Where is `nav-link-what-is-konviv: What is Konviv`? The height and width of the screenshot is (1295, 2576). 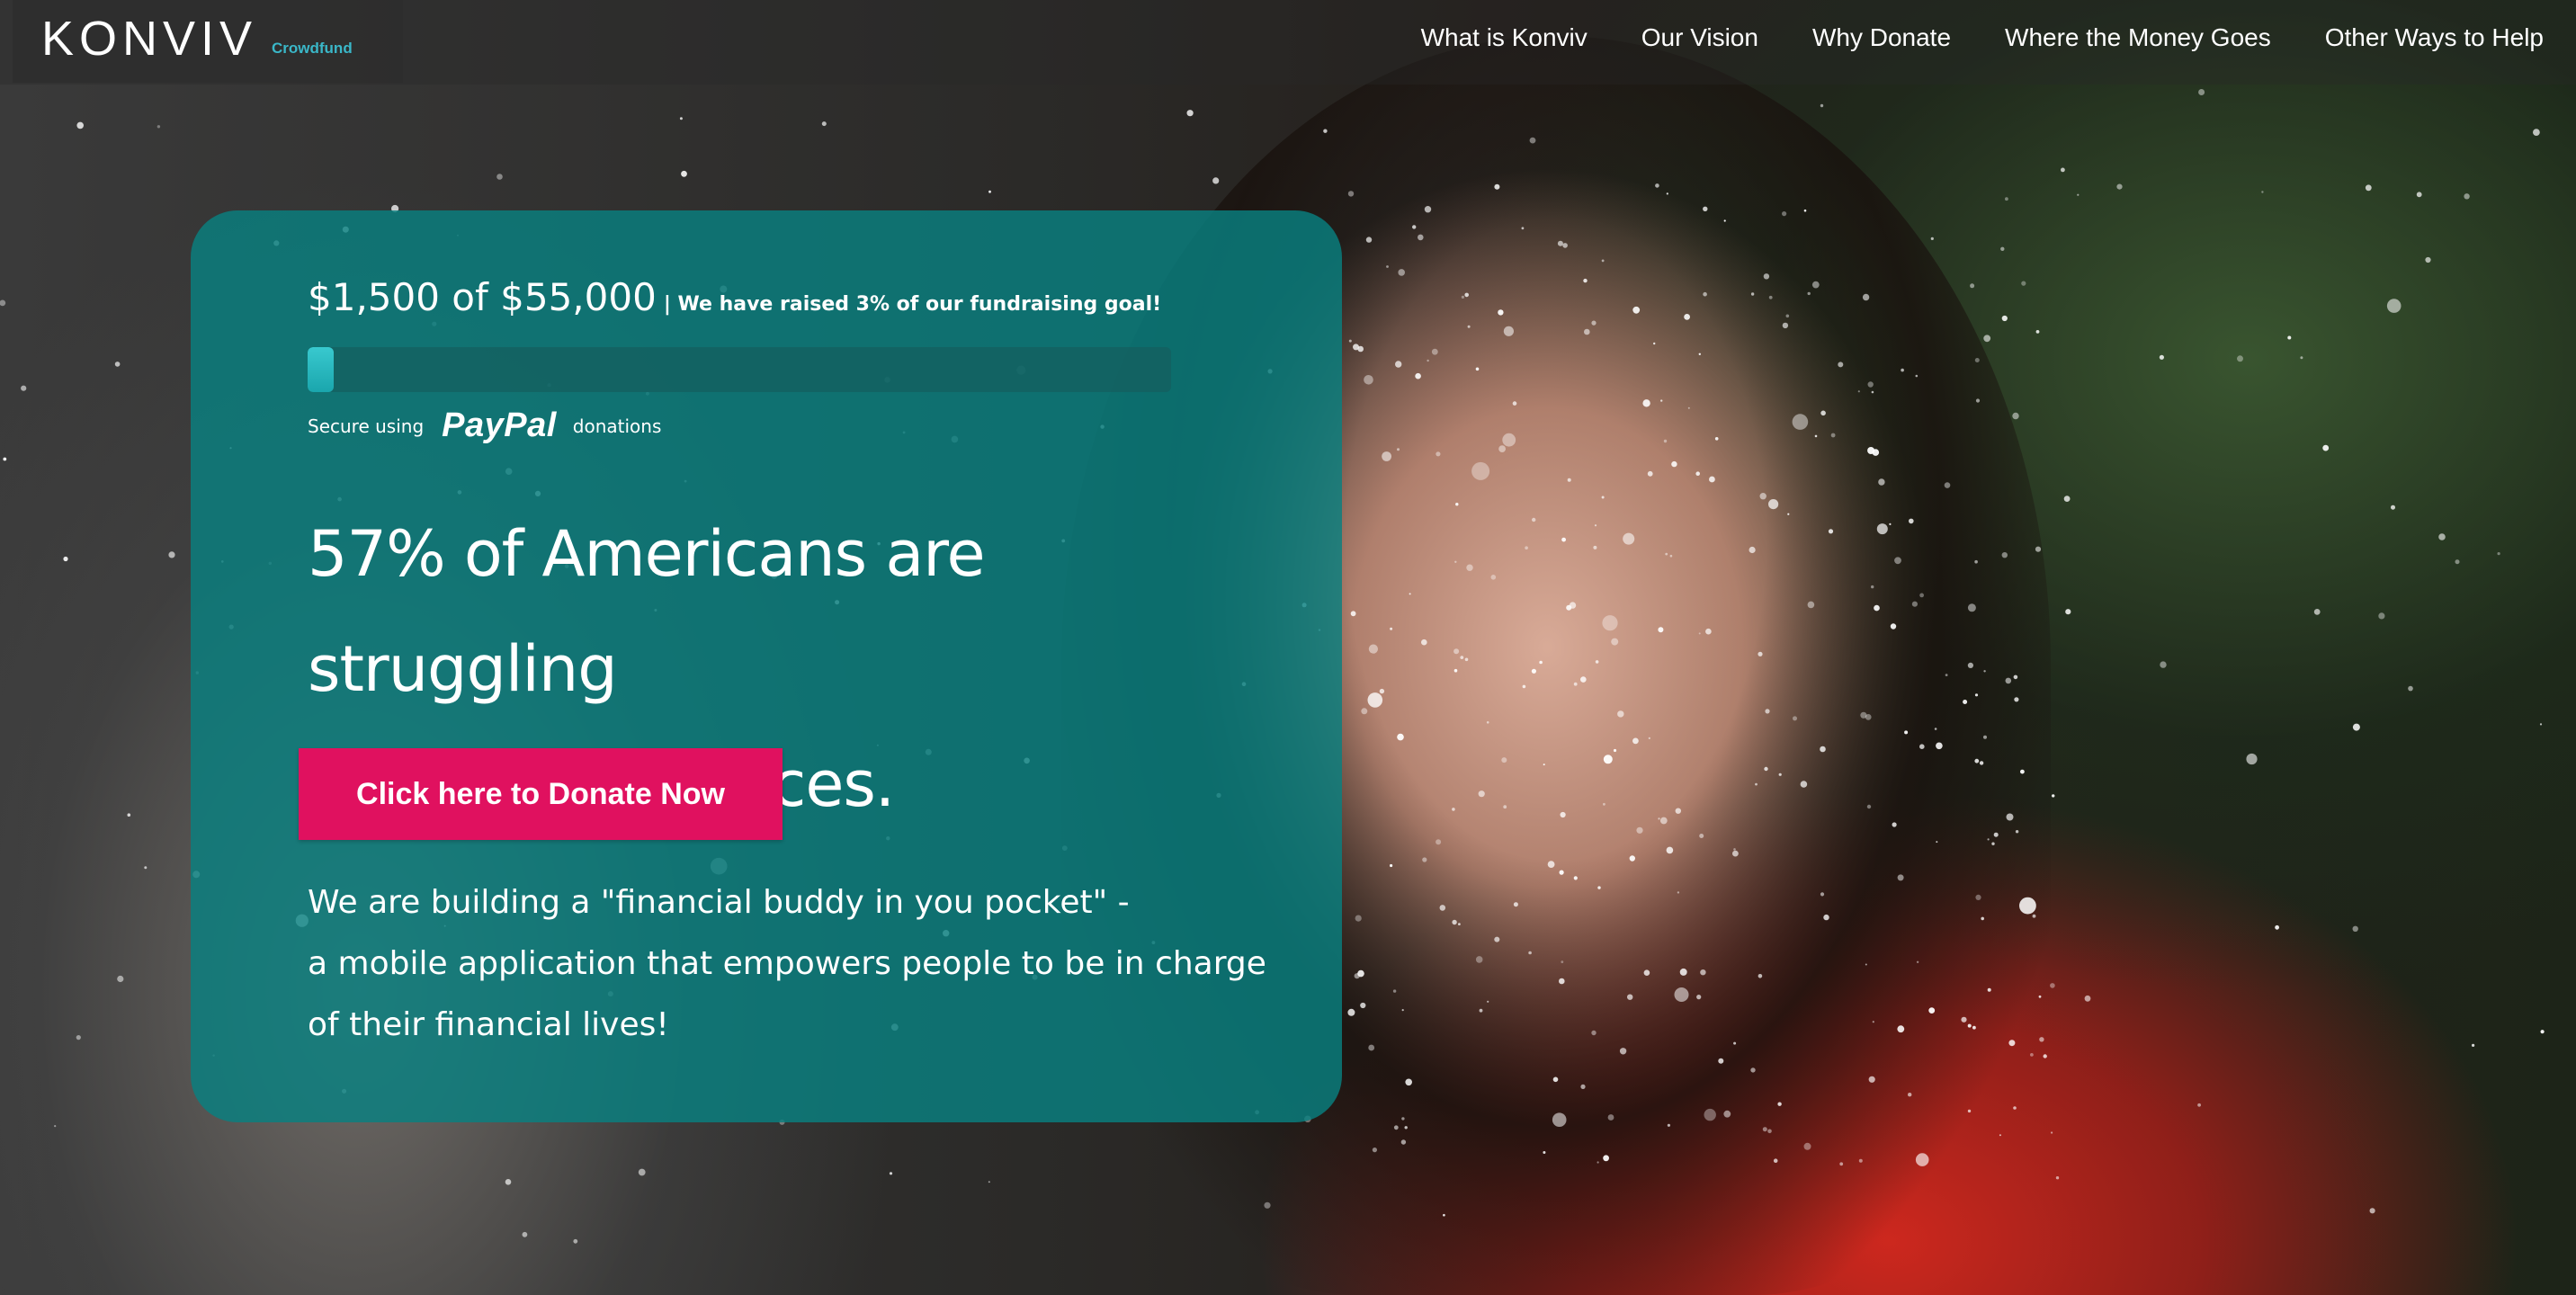 nav-link-what-is-konviv: What is Konviv is located at coordinates (1504, 37).